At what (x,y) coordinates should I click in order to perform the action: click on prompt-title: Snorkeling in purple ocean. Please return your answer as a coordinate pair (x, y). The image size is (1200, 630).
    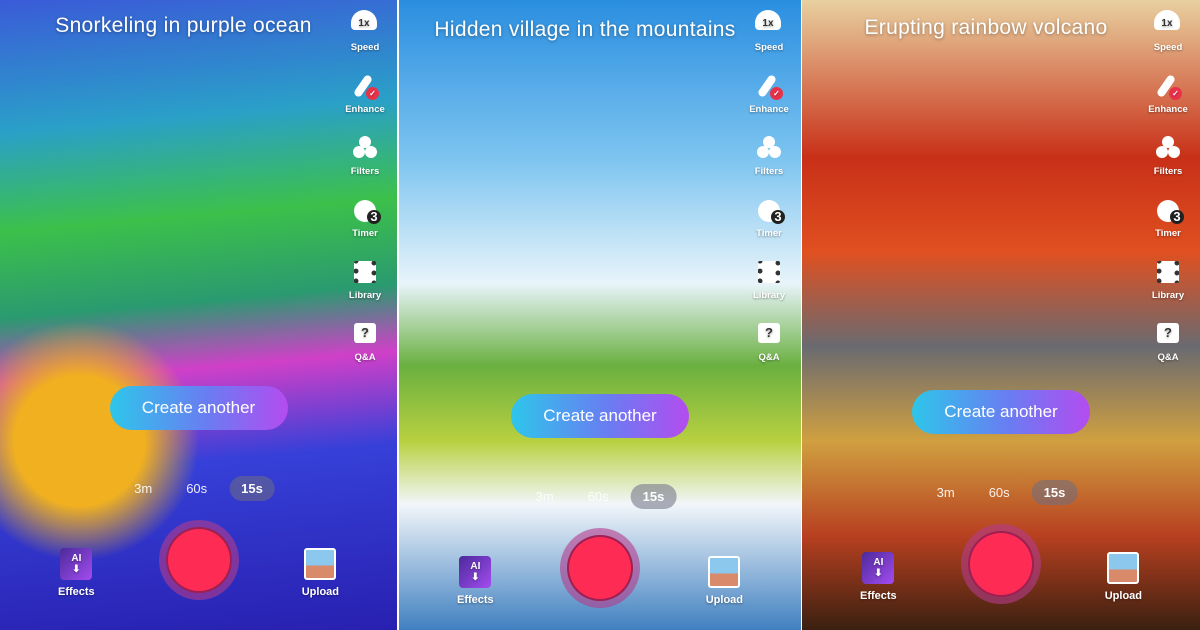
    Looking at the image, I should click on (183, 25).